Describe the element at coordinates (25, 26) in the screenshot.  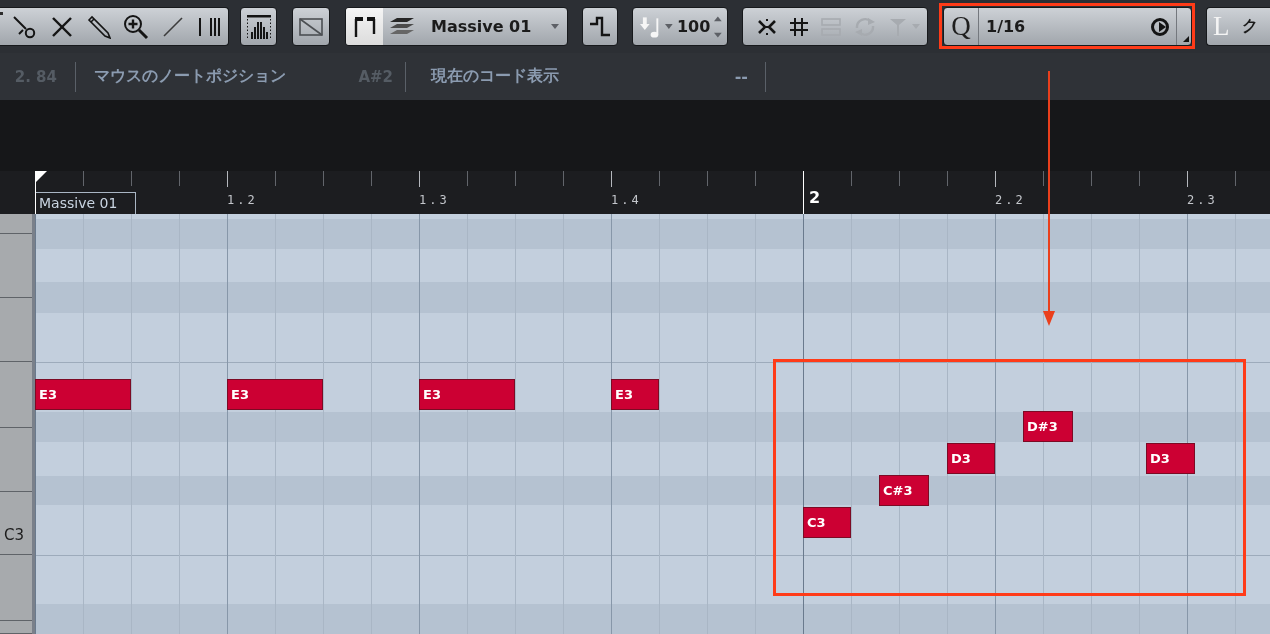
I see `scissors-icon` at that location.